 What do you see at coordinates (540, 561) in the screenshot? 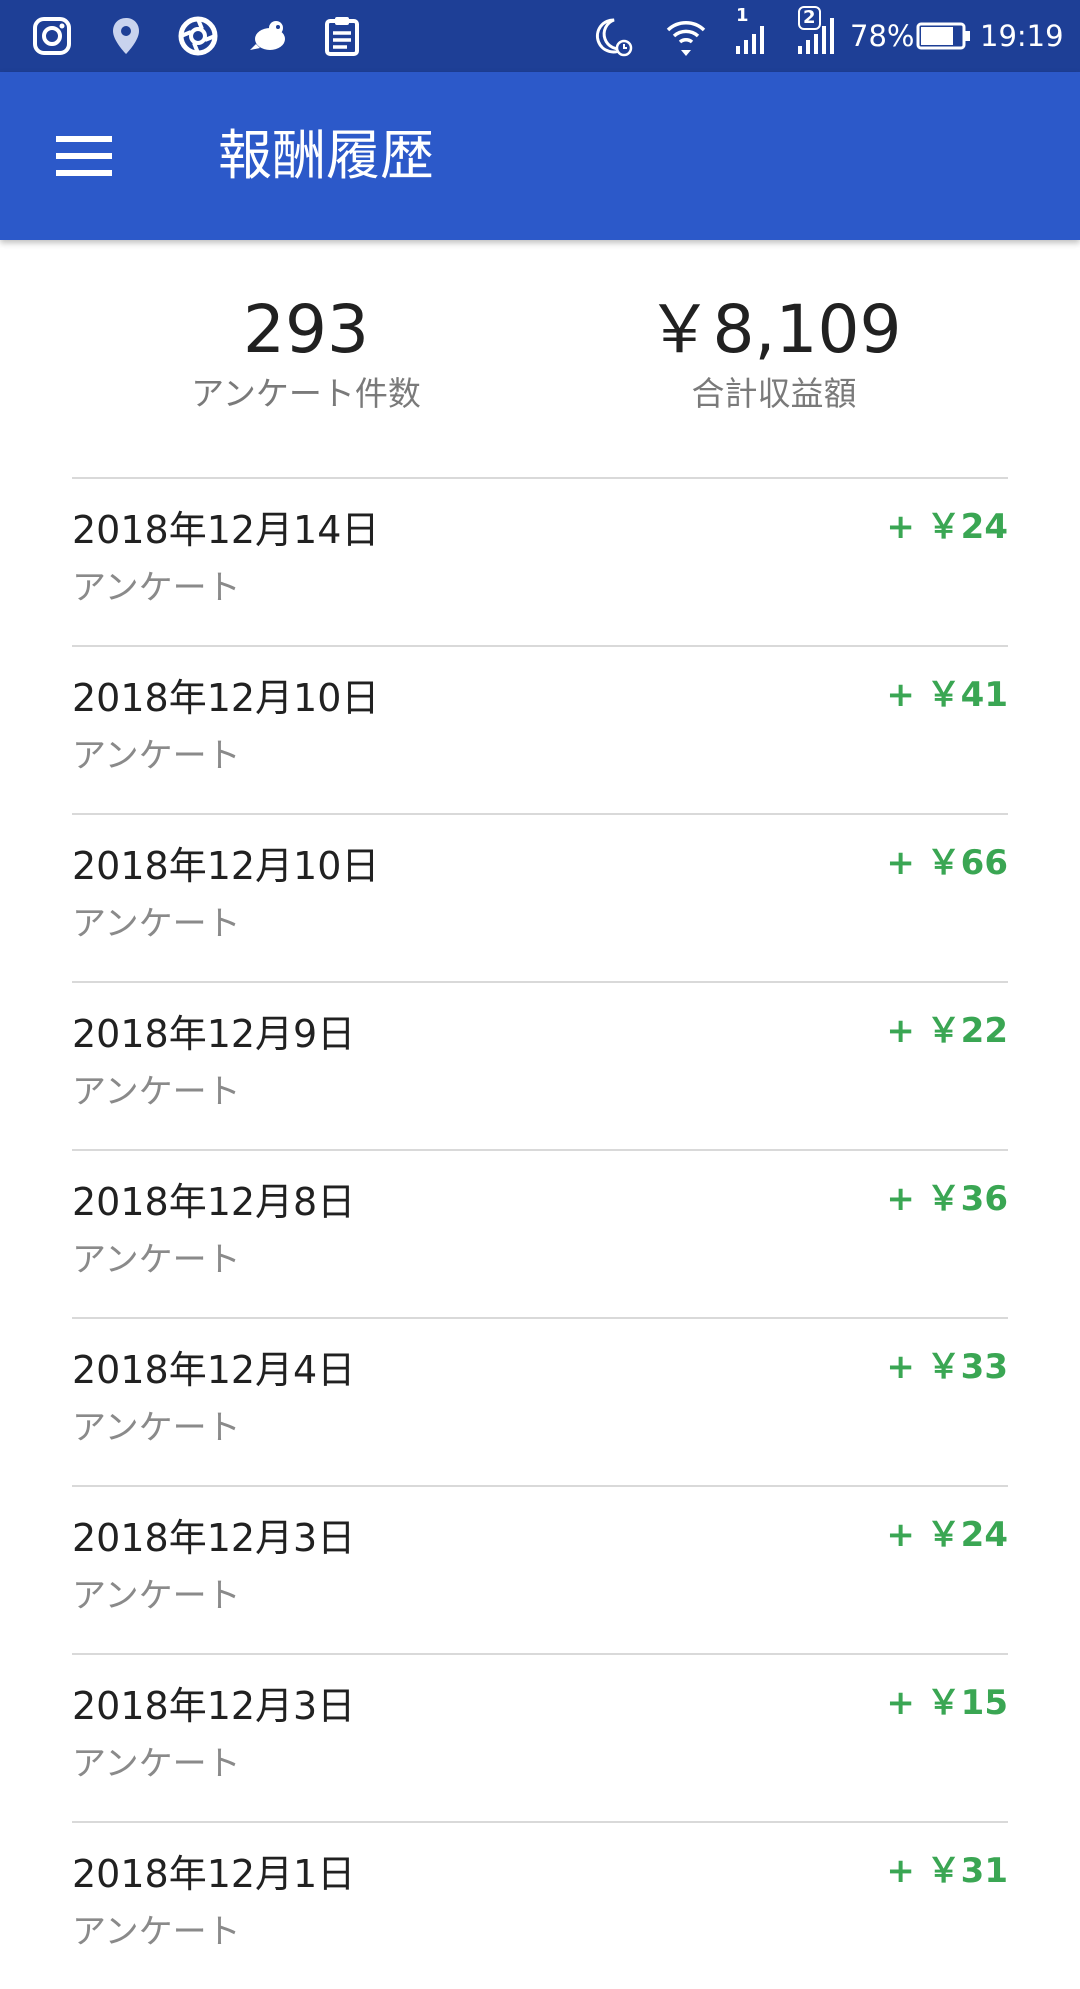
I see `history-row: 2018年12月14日 アンケート + ￥24` at bounding box center [540, 561].